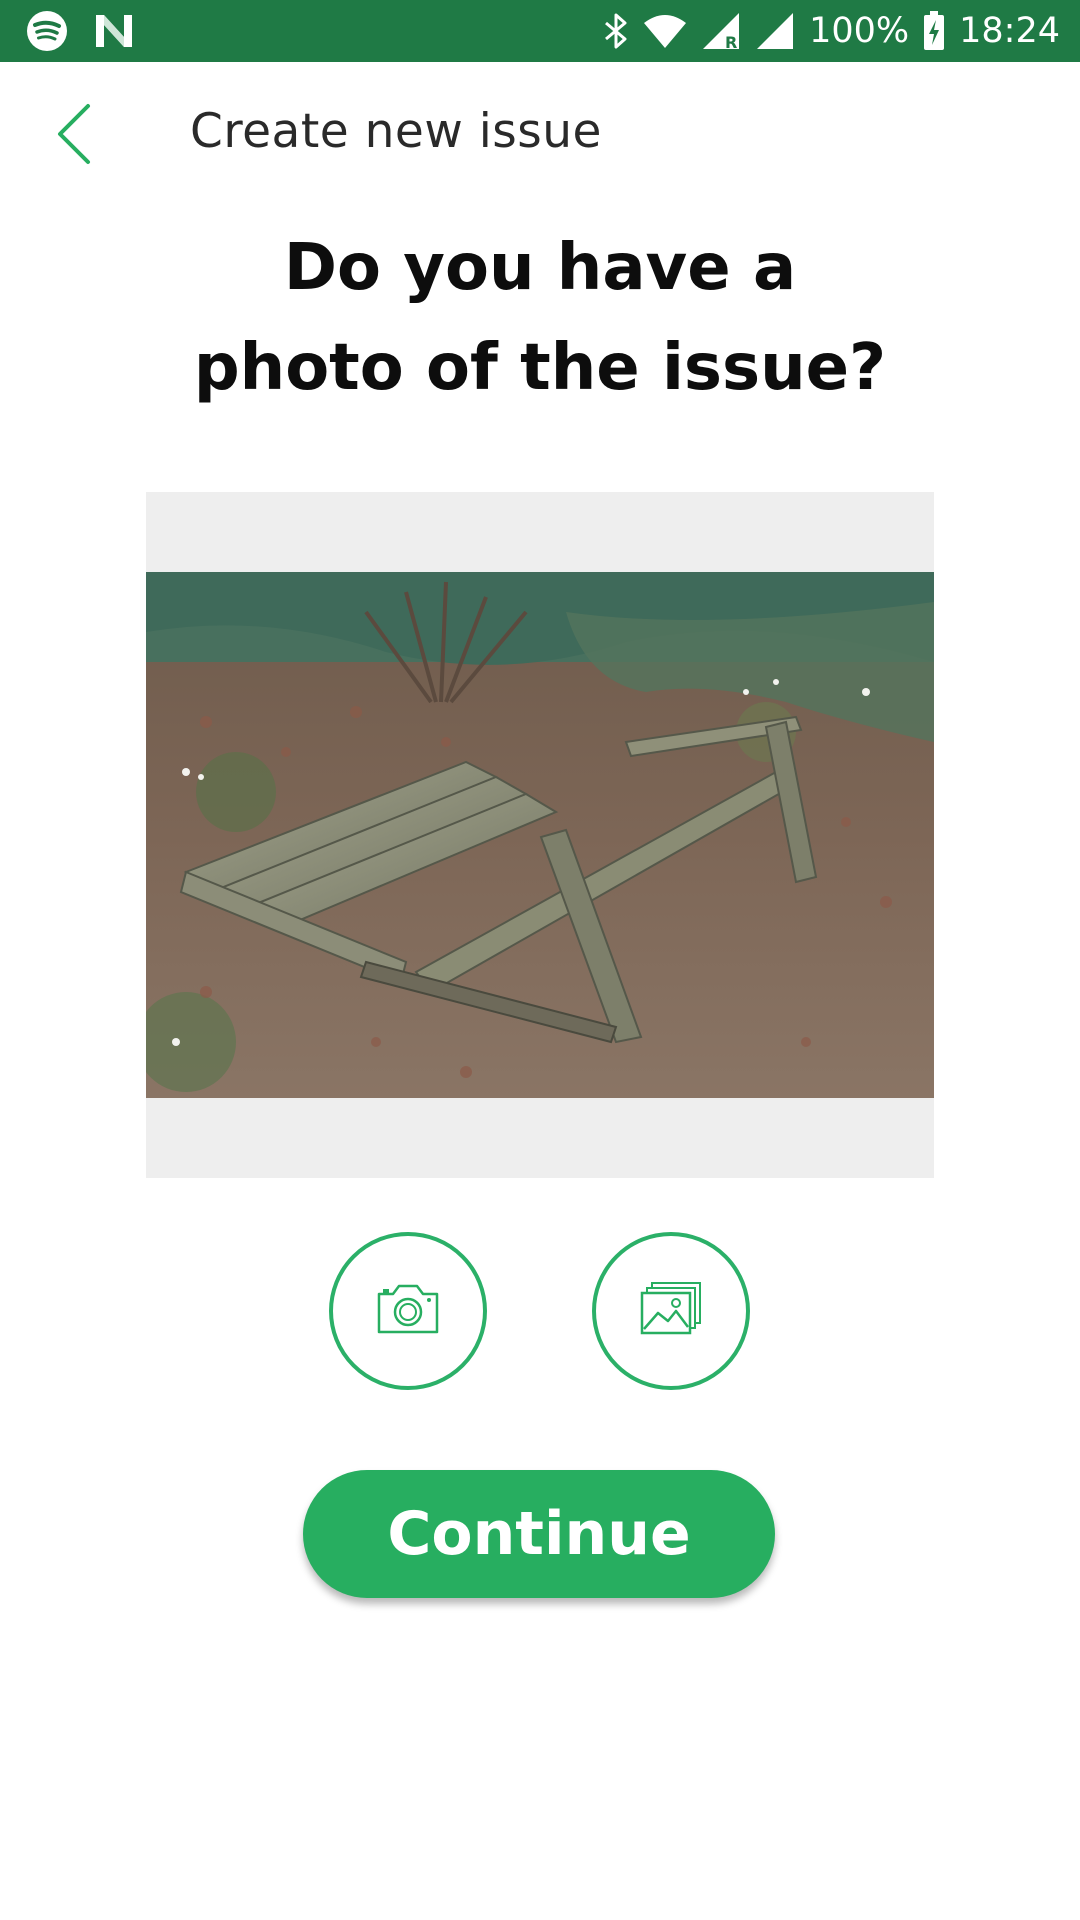 Image resolution: width=1080 pixels, height=1920 pixels. What do you see at coordinates (540, 268) in the screenshot?
I see `question-line-1: Do you have a` at bounding box center [540, 268].